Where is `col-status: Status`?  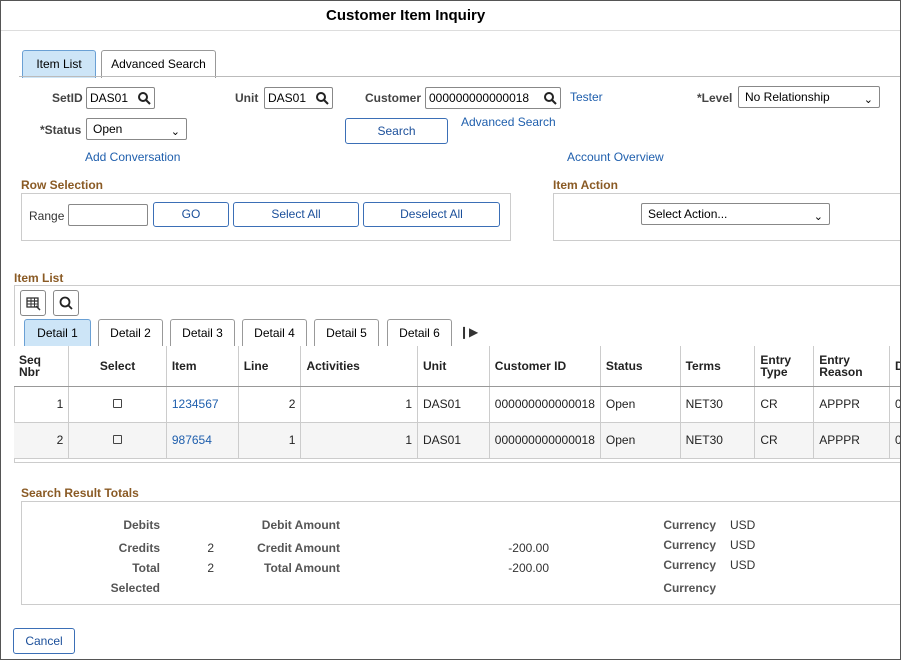
col-status: Status is located at coordinates (640, 366).